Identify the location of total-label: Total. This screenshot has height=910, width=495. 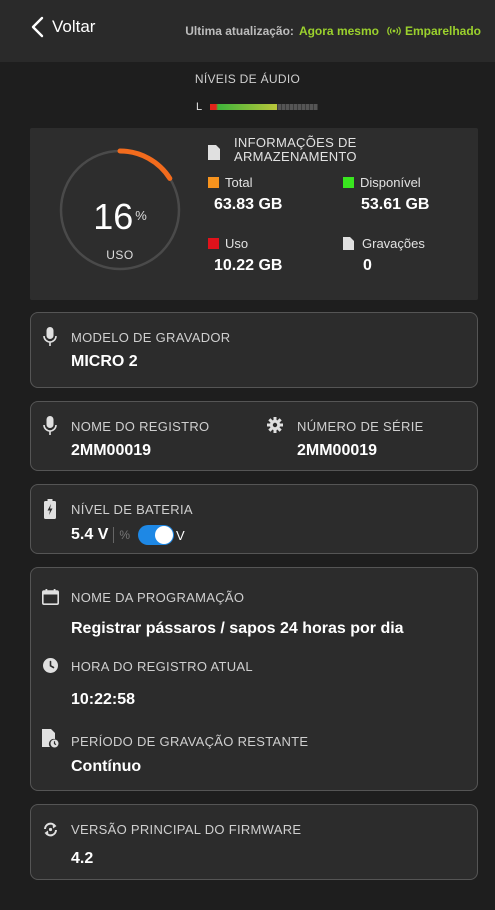
(239, 182).